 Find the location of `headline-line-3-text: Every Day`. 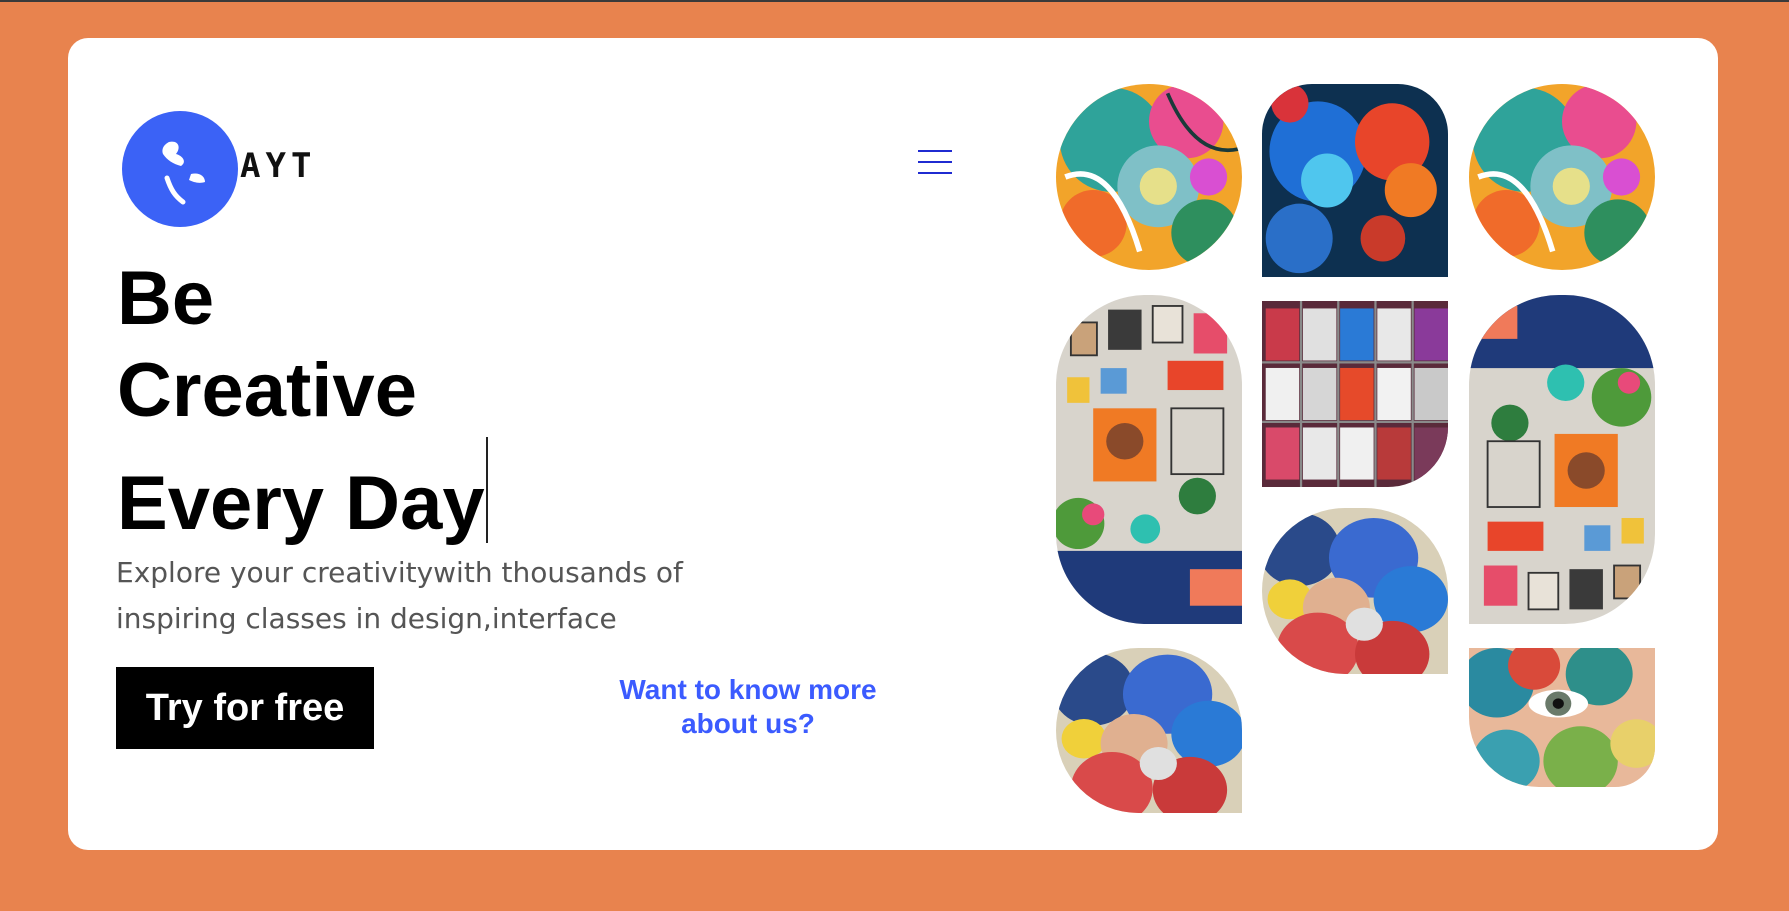

headline-line-3-text: Every Day is located at coordinates (301, 503).